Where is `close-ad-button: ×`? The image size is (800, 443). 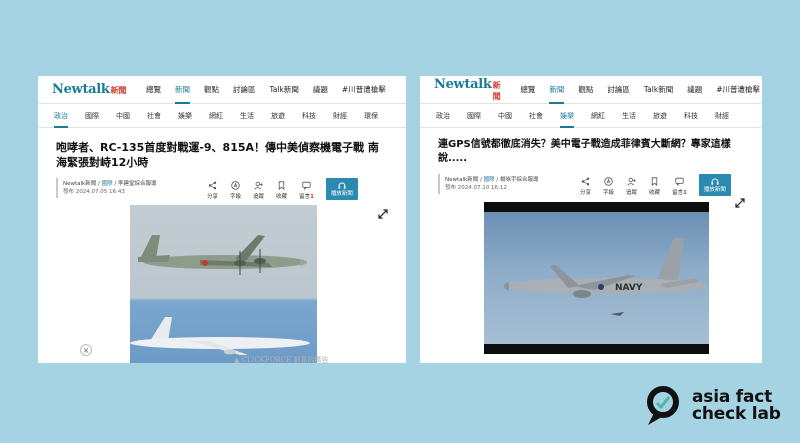
close-ad-button: × is located at coordinates (86, 350).